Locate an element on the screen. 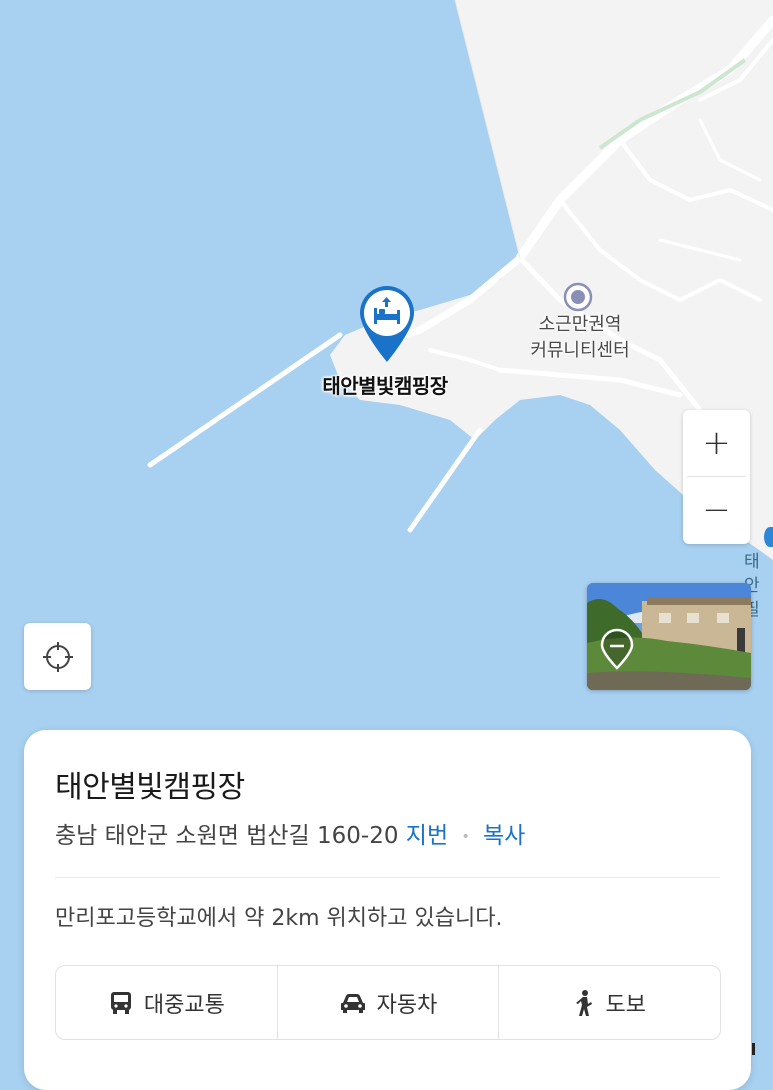 The width and height of the screenshot is (773, 1090). mode-public-transit-label: 대중교통 is located at coordinates (184, 1005).